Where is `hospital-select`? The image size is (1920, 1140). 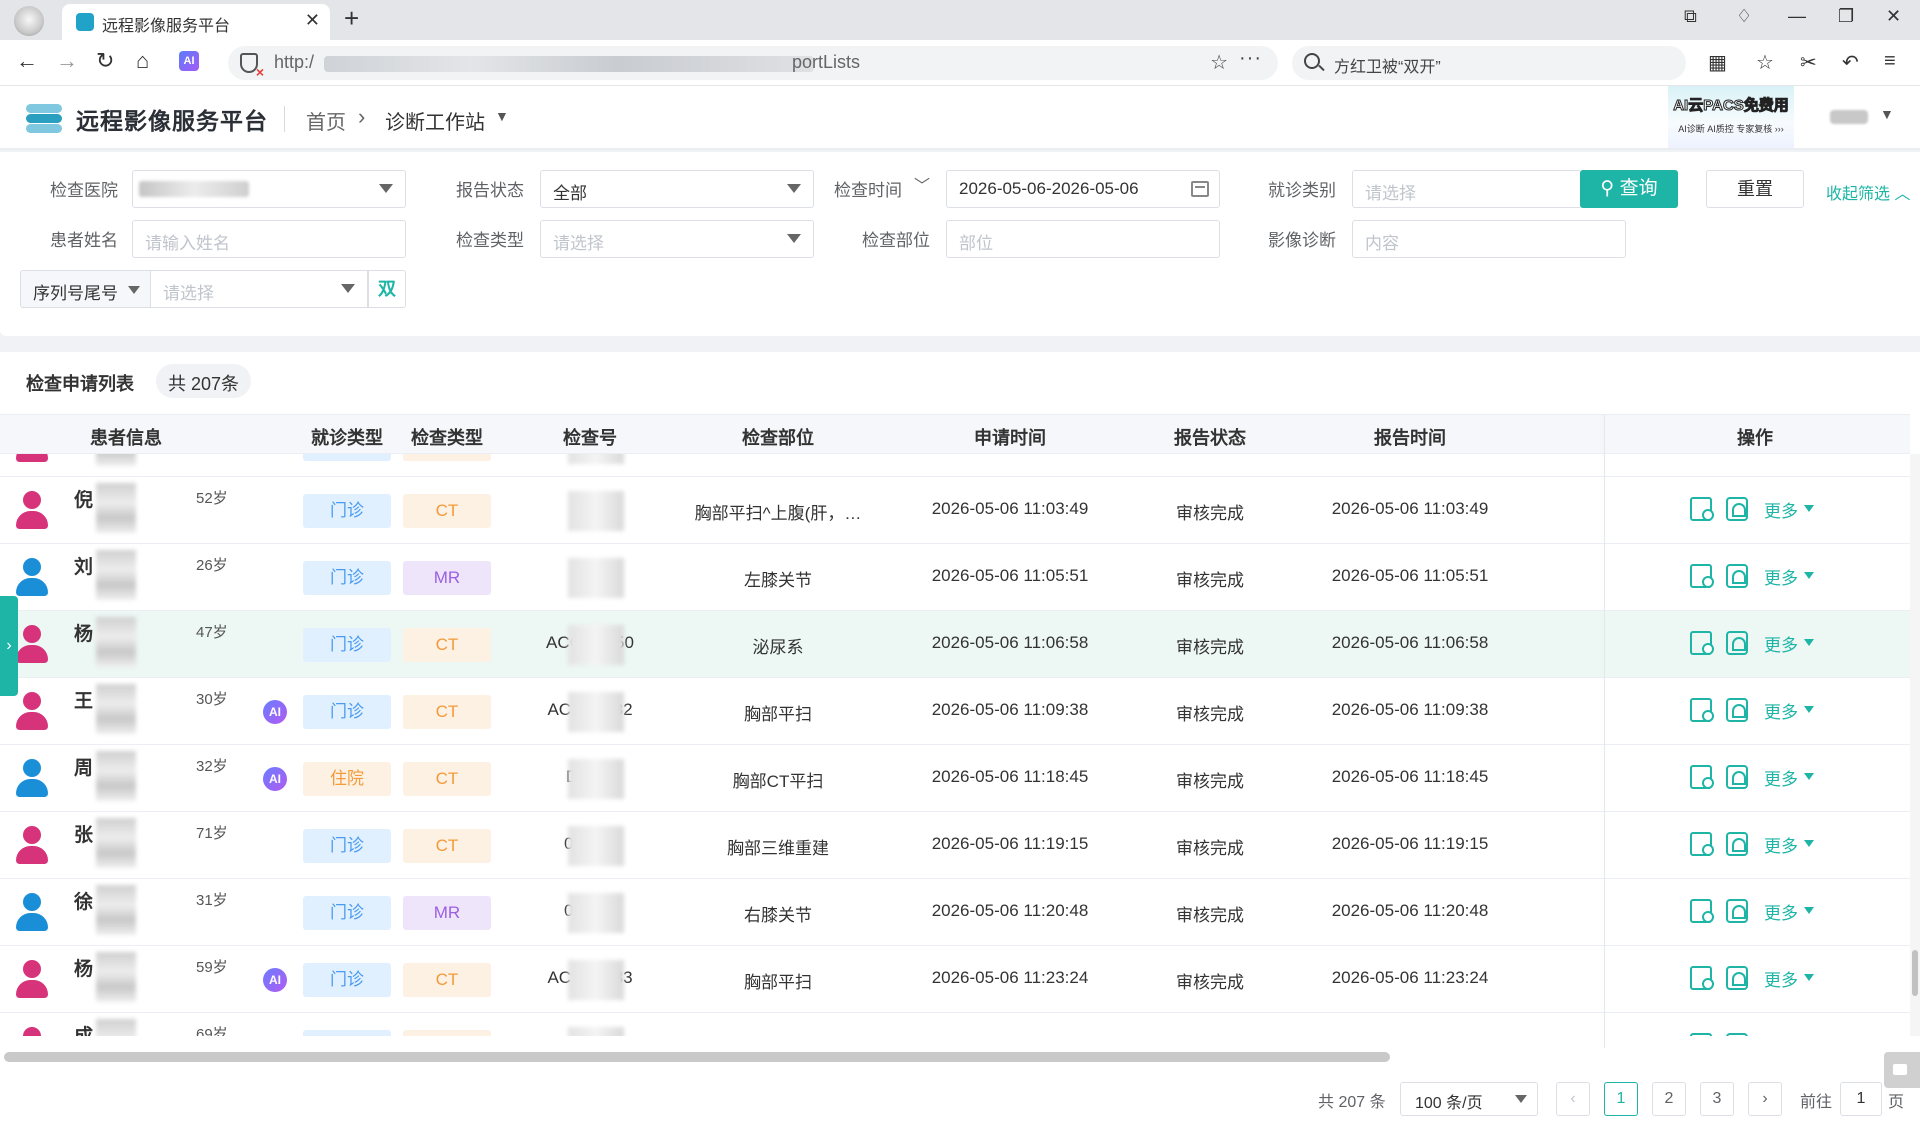 hospital-select is located at coordinates (269, 189).